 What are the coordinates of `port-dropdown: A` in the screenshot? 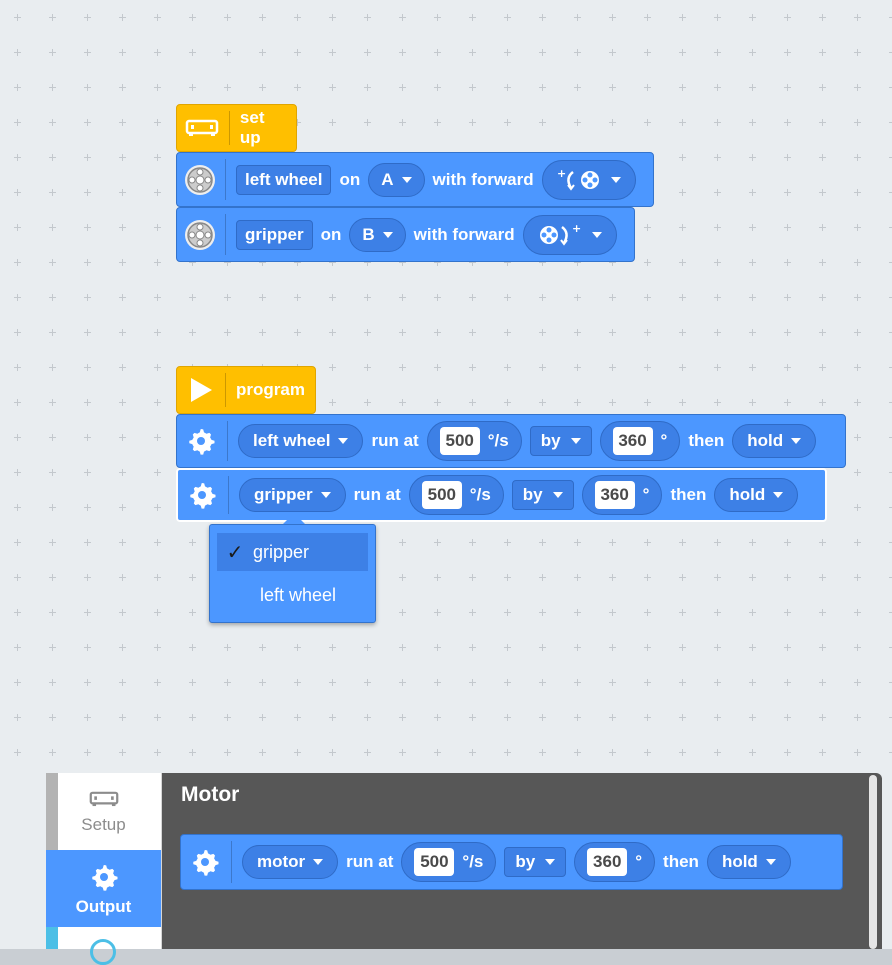 It's located at (396, 179).